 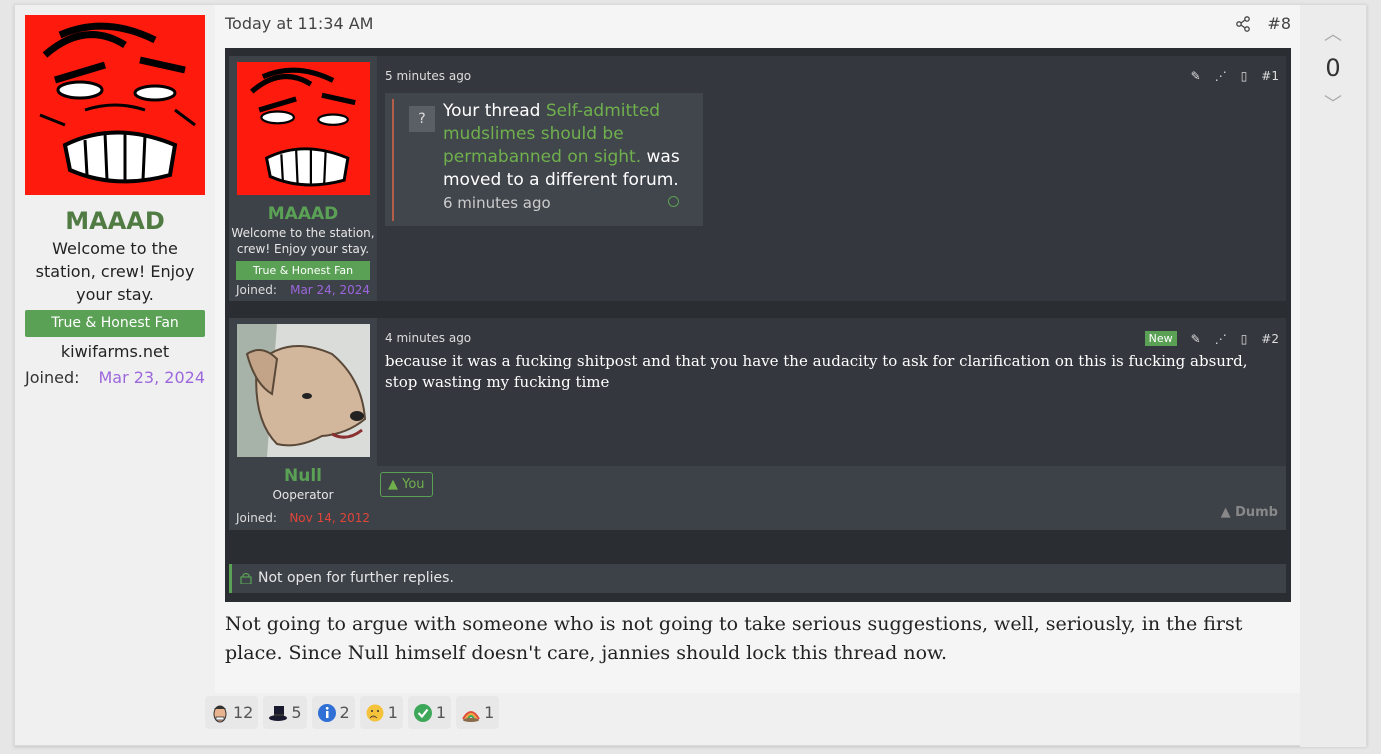 I want to click on reaction-face: 12, so click(x=232, y=712).